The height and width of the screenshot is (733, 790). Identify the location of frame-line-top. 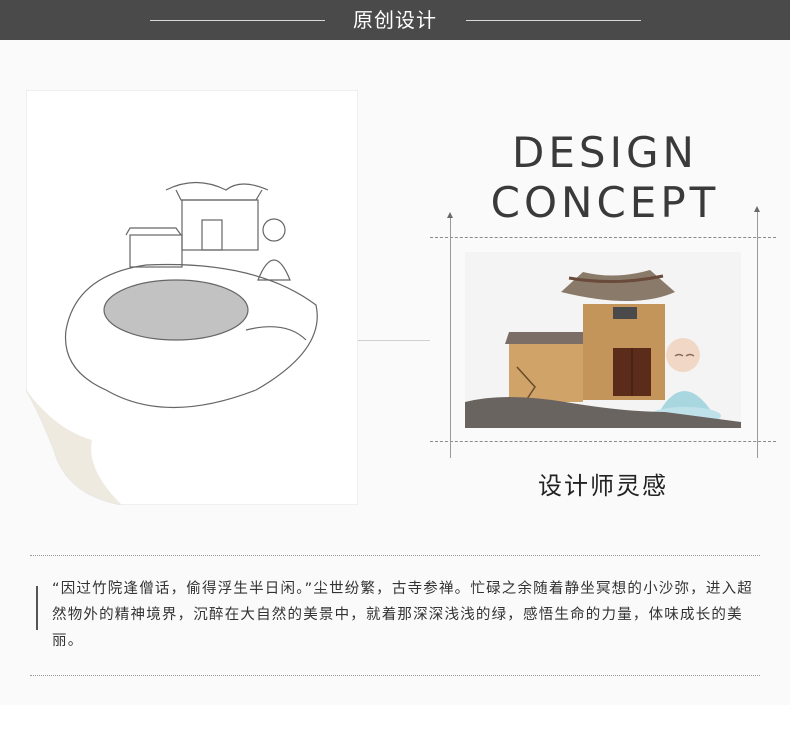
(603, 237).